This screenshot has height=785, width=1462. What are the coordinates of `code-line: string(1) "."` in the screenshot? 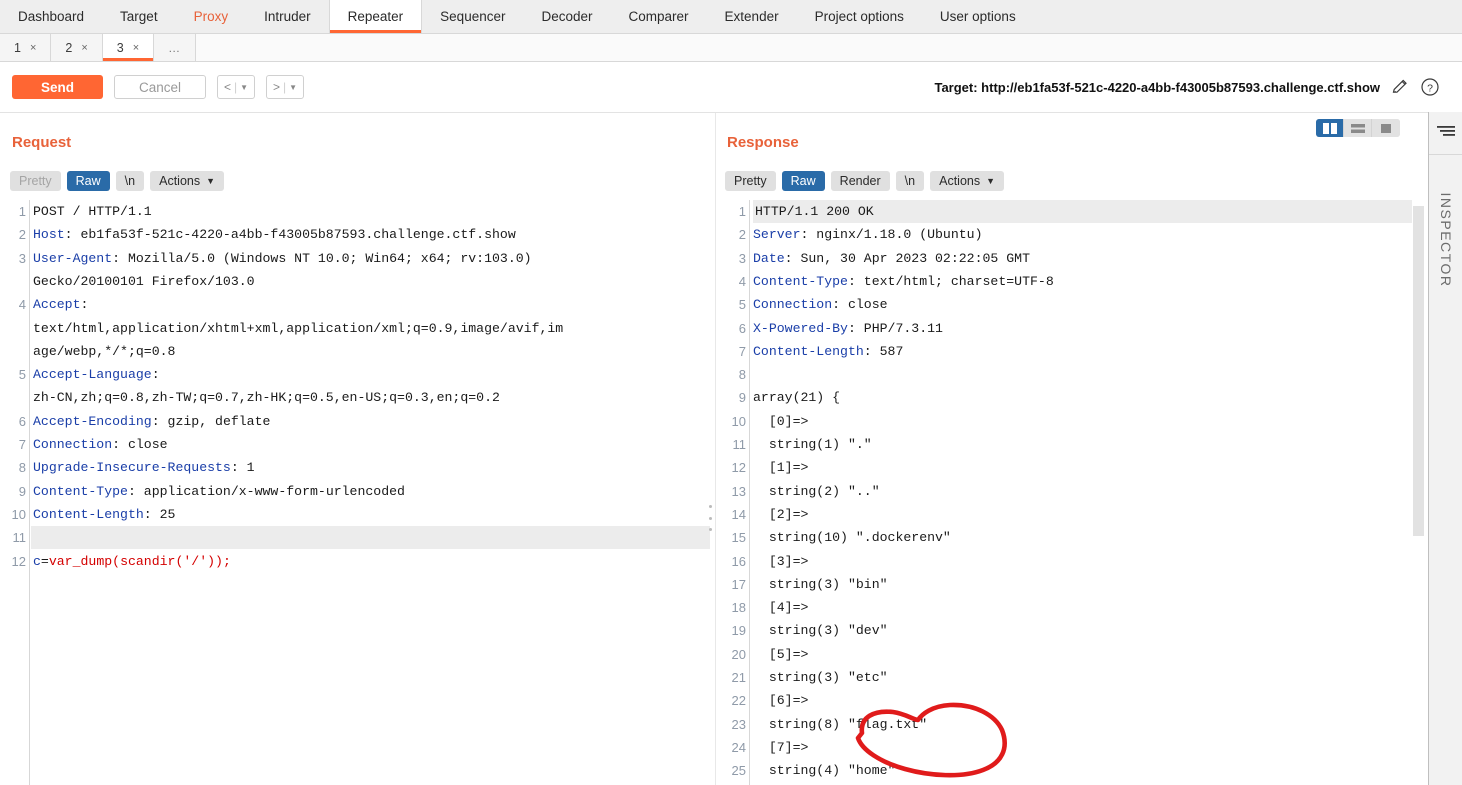 It's located at (1078, 444).